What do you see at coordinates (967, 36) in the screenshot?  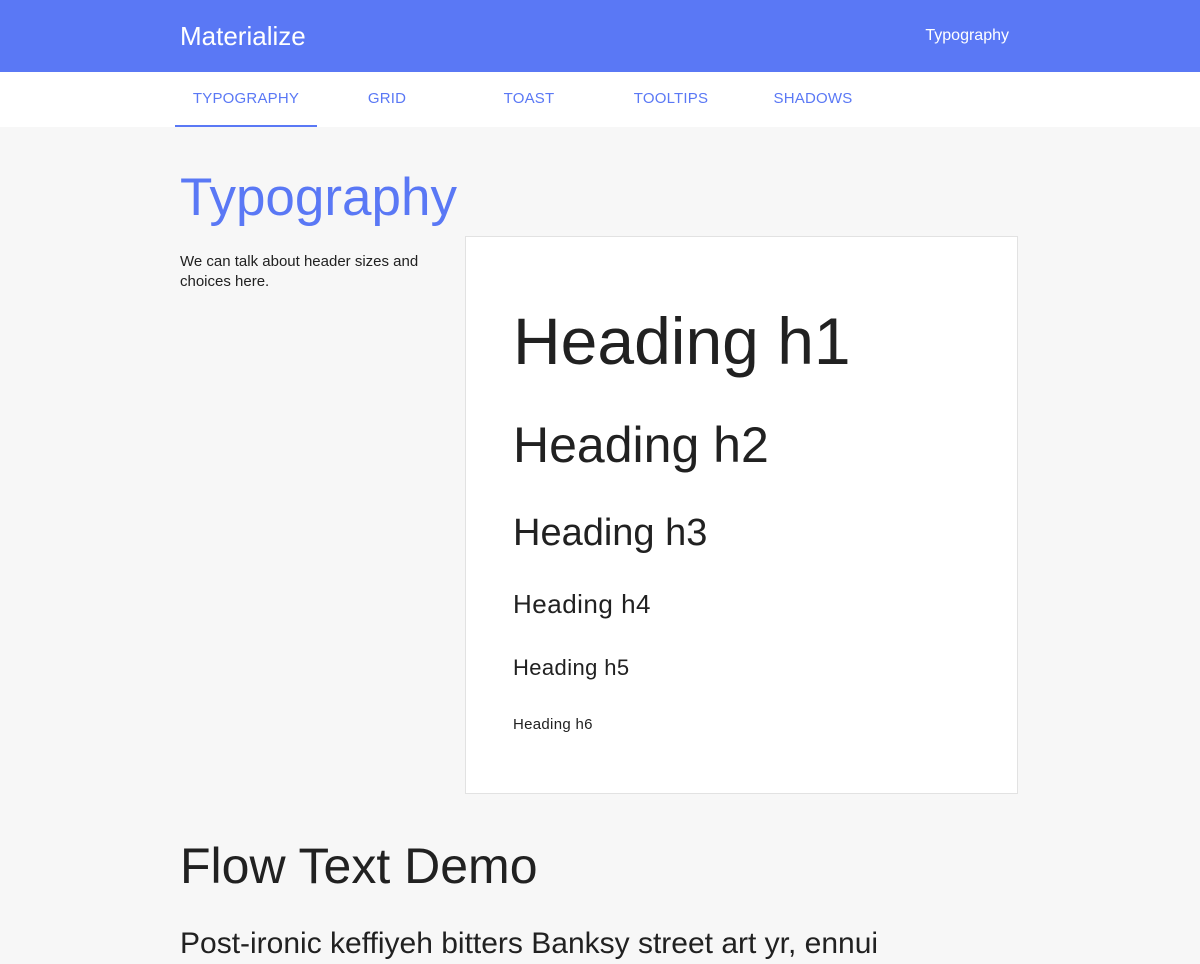 I see `nav-link-typography: Typography` at bounding box center [967, 36].